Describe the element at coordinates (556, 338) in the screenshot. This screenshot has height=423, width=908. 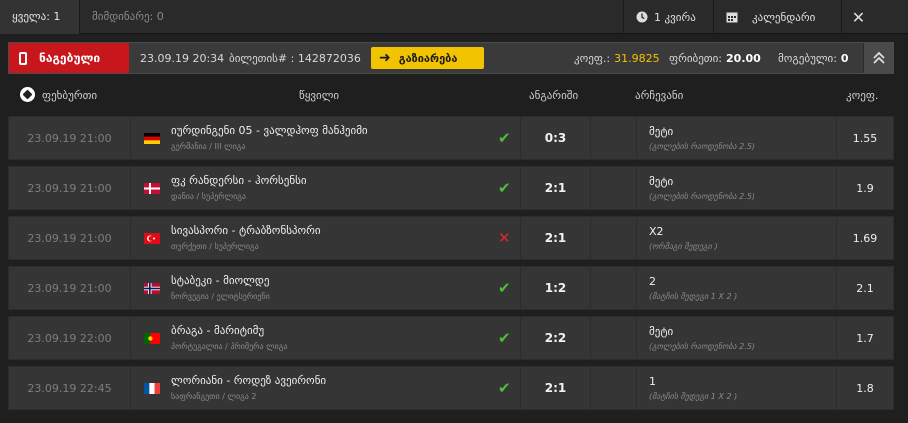
I see `match-score: 2:2` at that location.